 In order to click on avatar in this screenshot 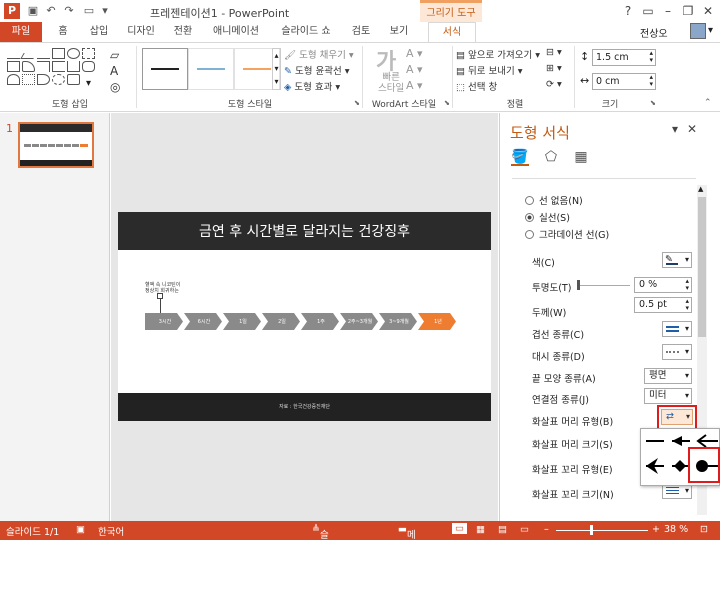, I will do `click(698, 31)`.